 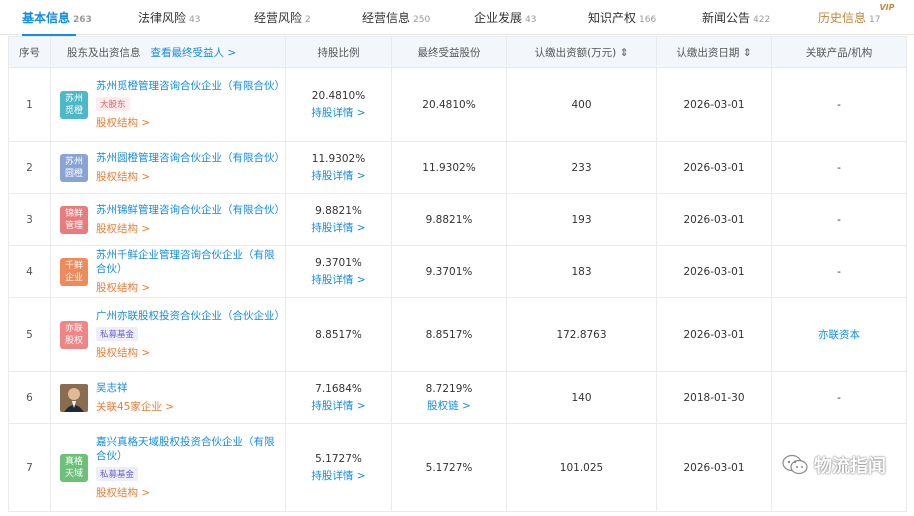 What do you see at coordinates (74, 104) in the screenshot?
I see `company-logo: 苏州觅橙` at bounding box center [74, 104].